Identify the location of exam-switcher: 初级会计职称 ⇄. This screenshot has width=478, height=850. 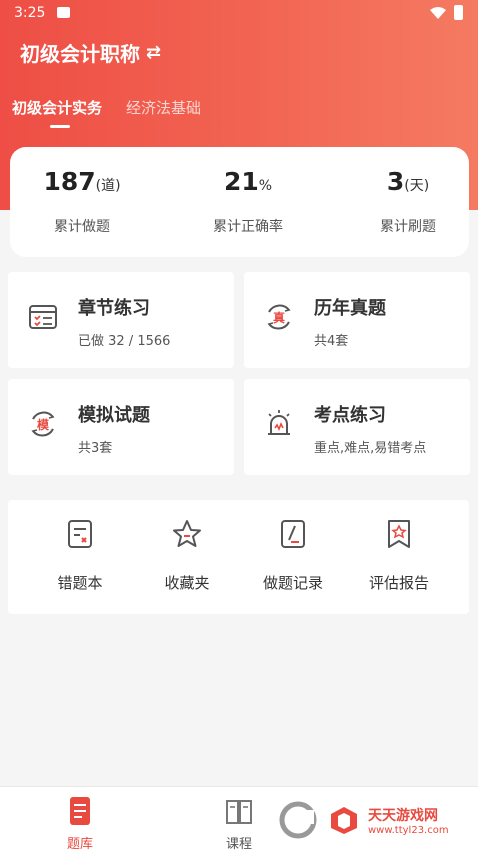
(90, 52).